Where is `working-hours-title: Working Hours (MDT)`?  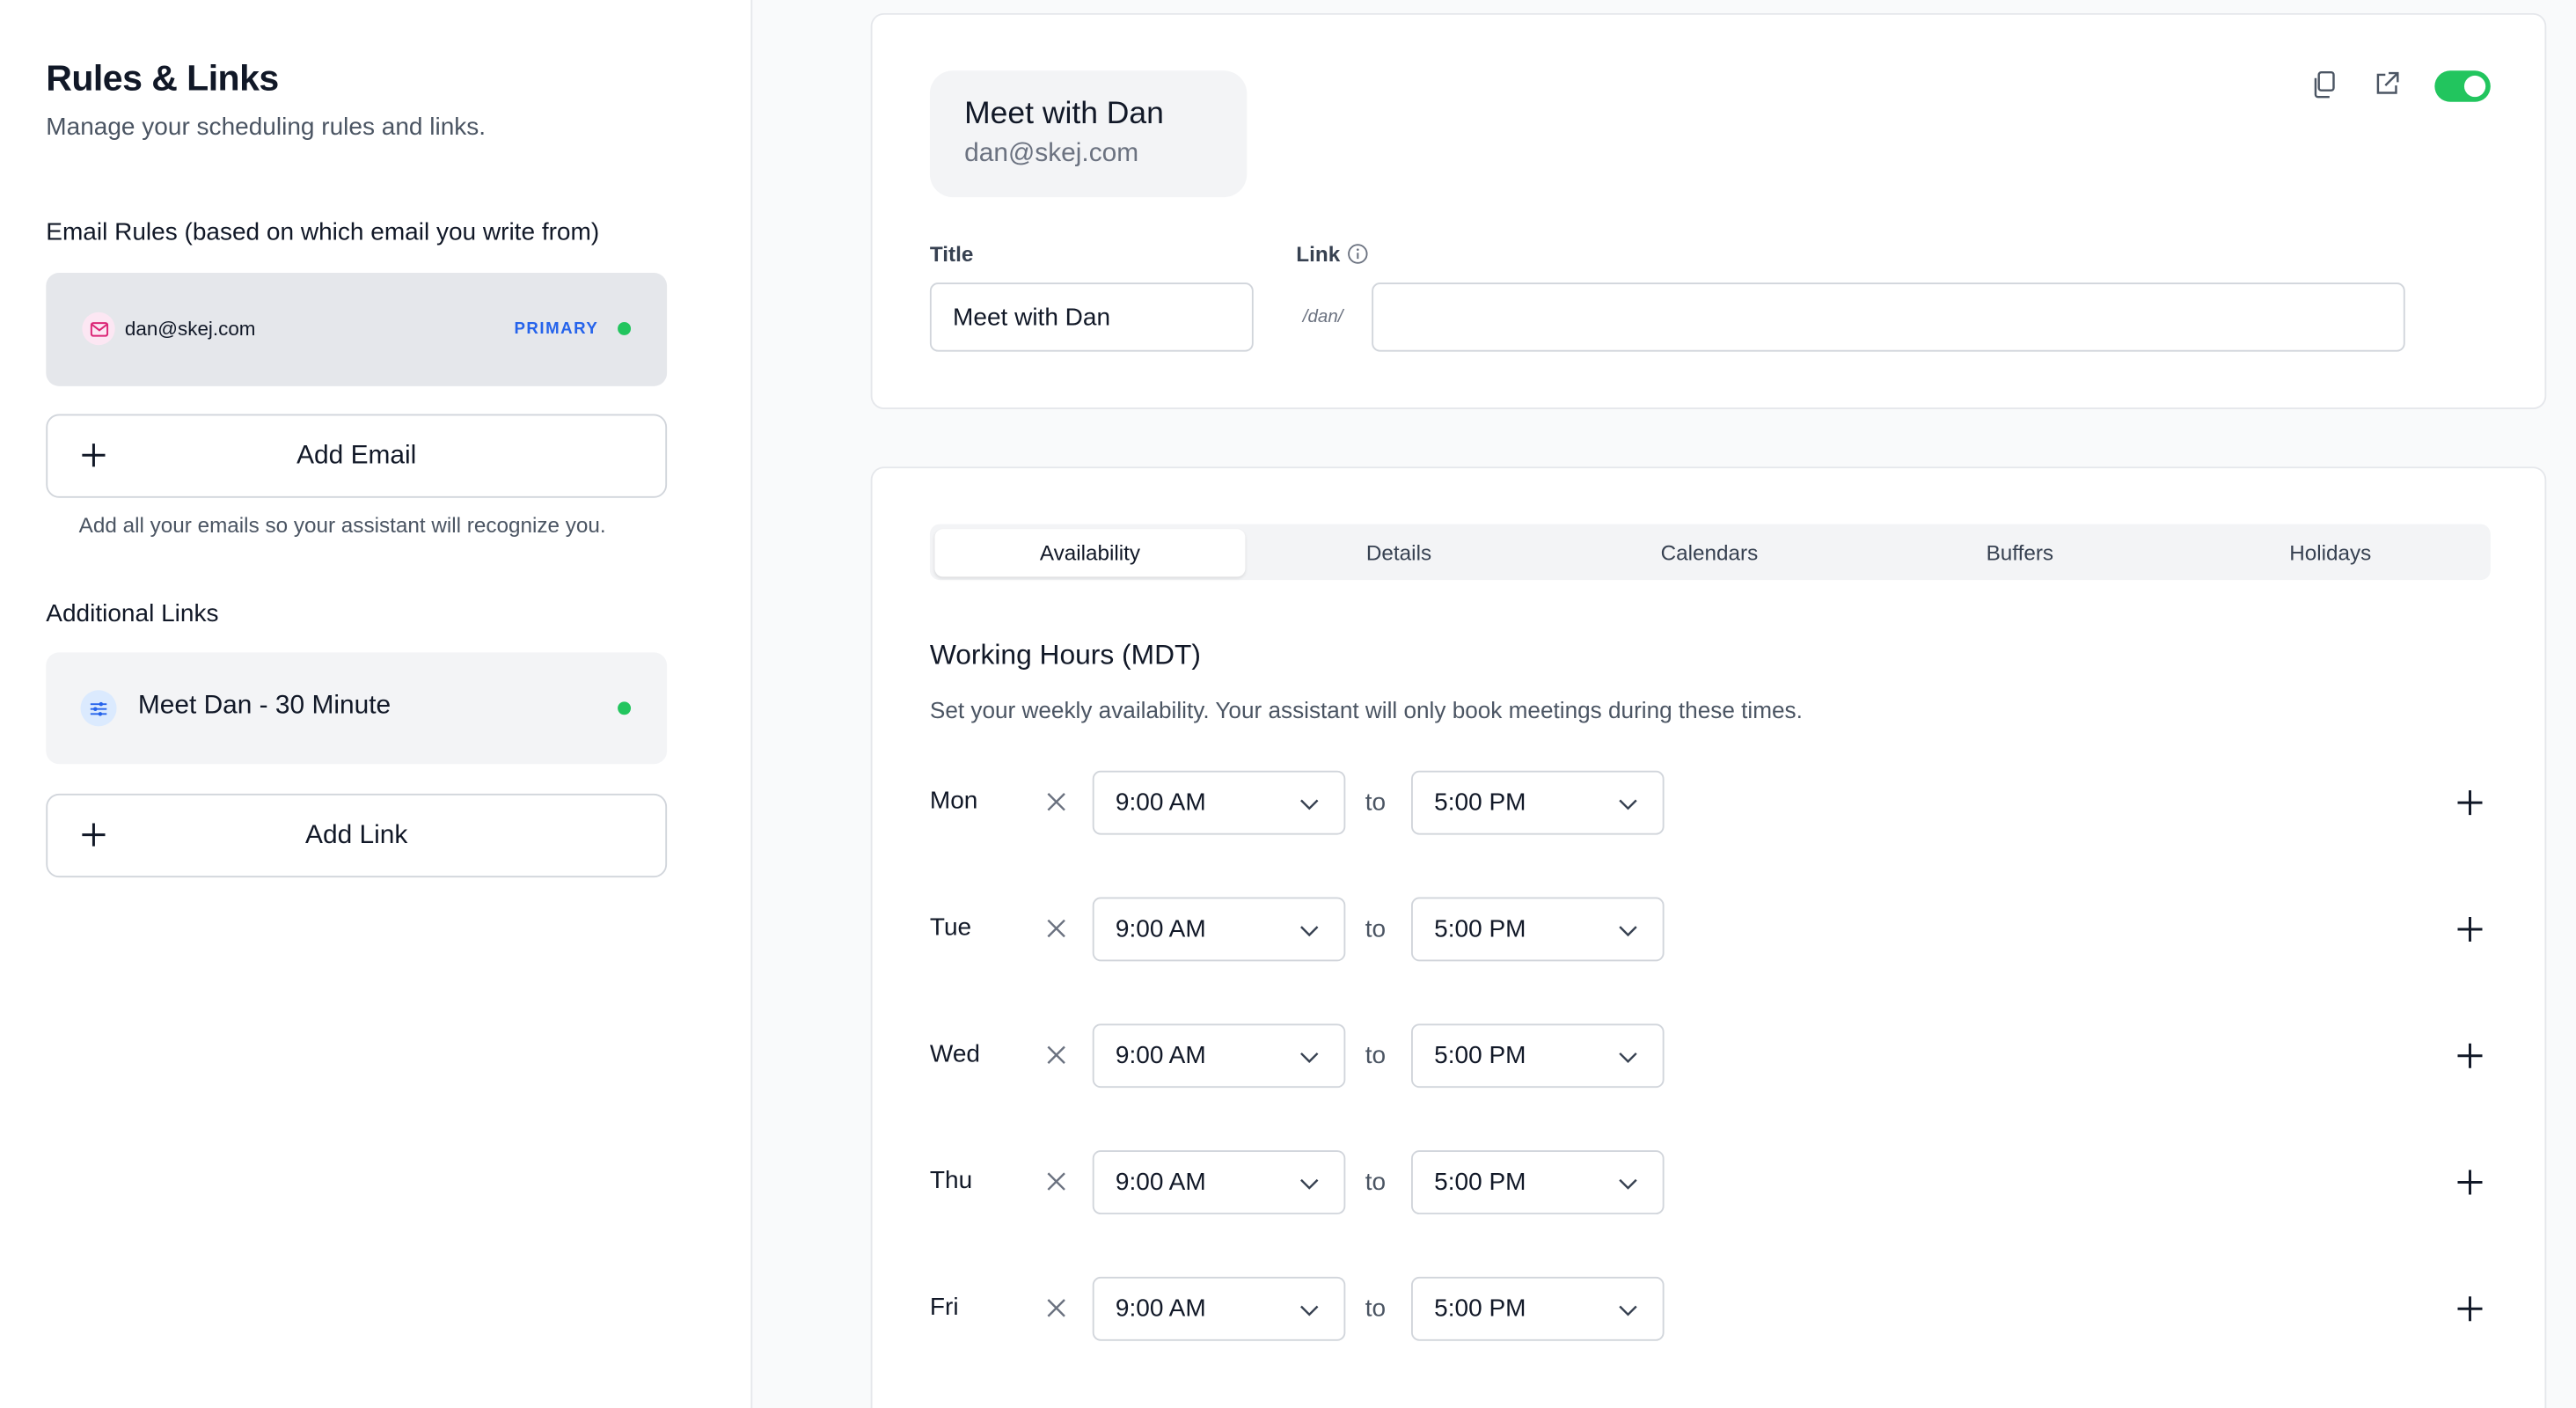
working-hours-title: Working Hours (MDT) is located at coordinates (1065, 655).